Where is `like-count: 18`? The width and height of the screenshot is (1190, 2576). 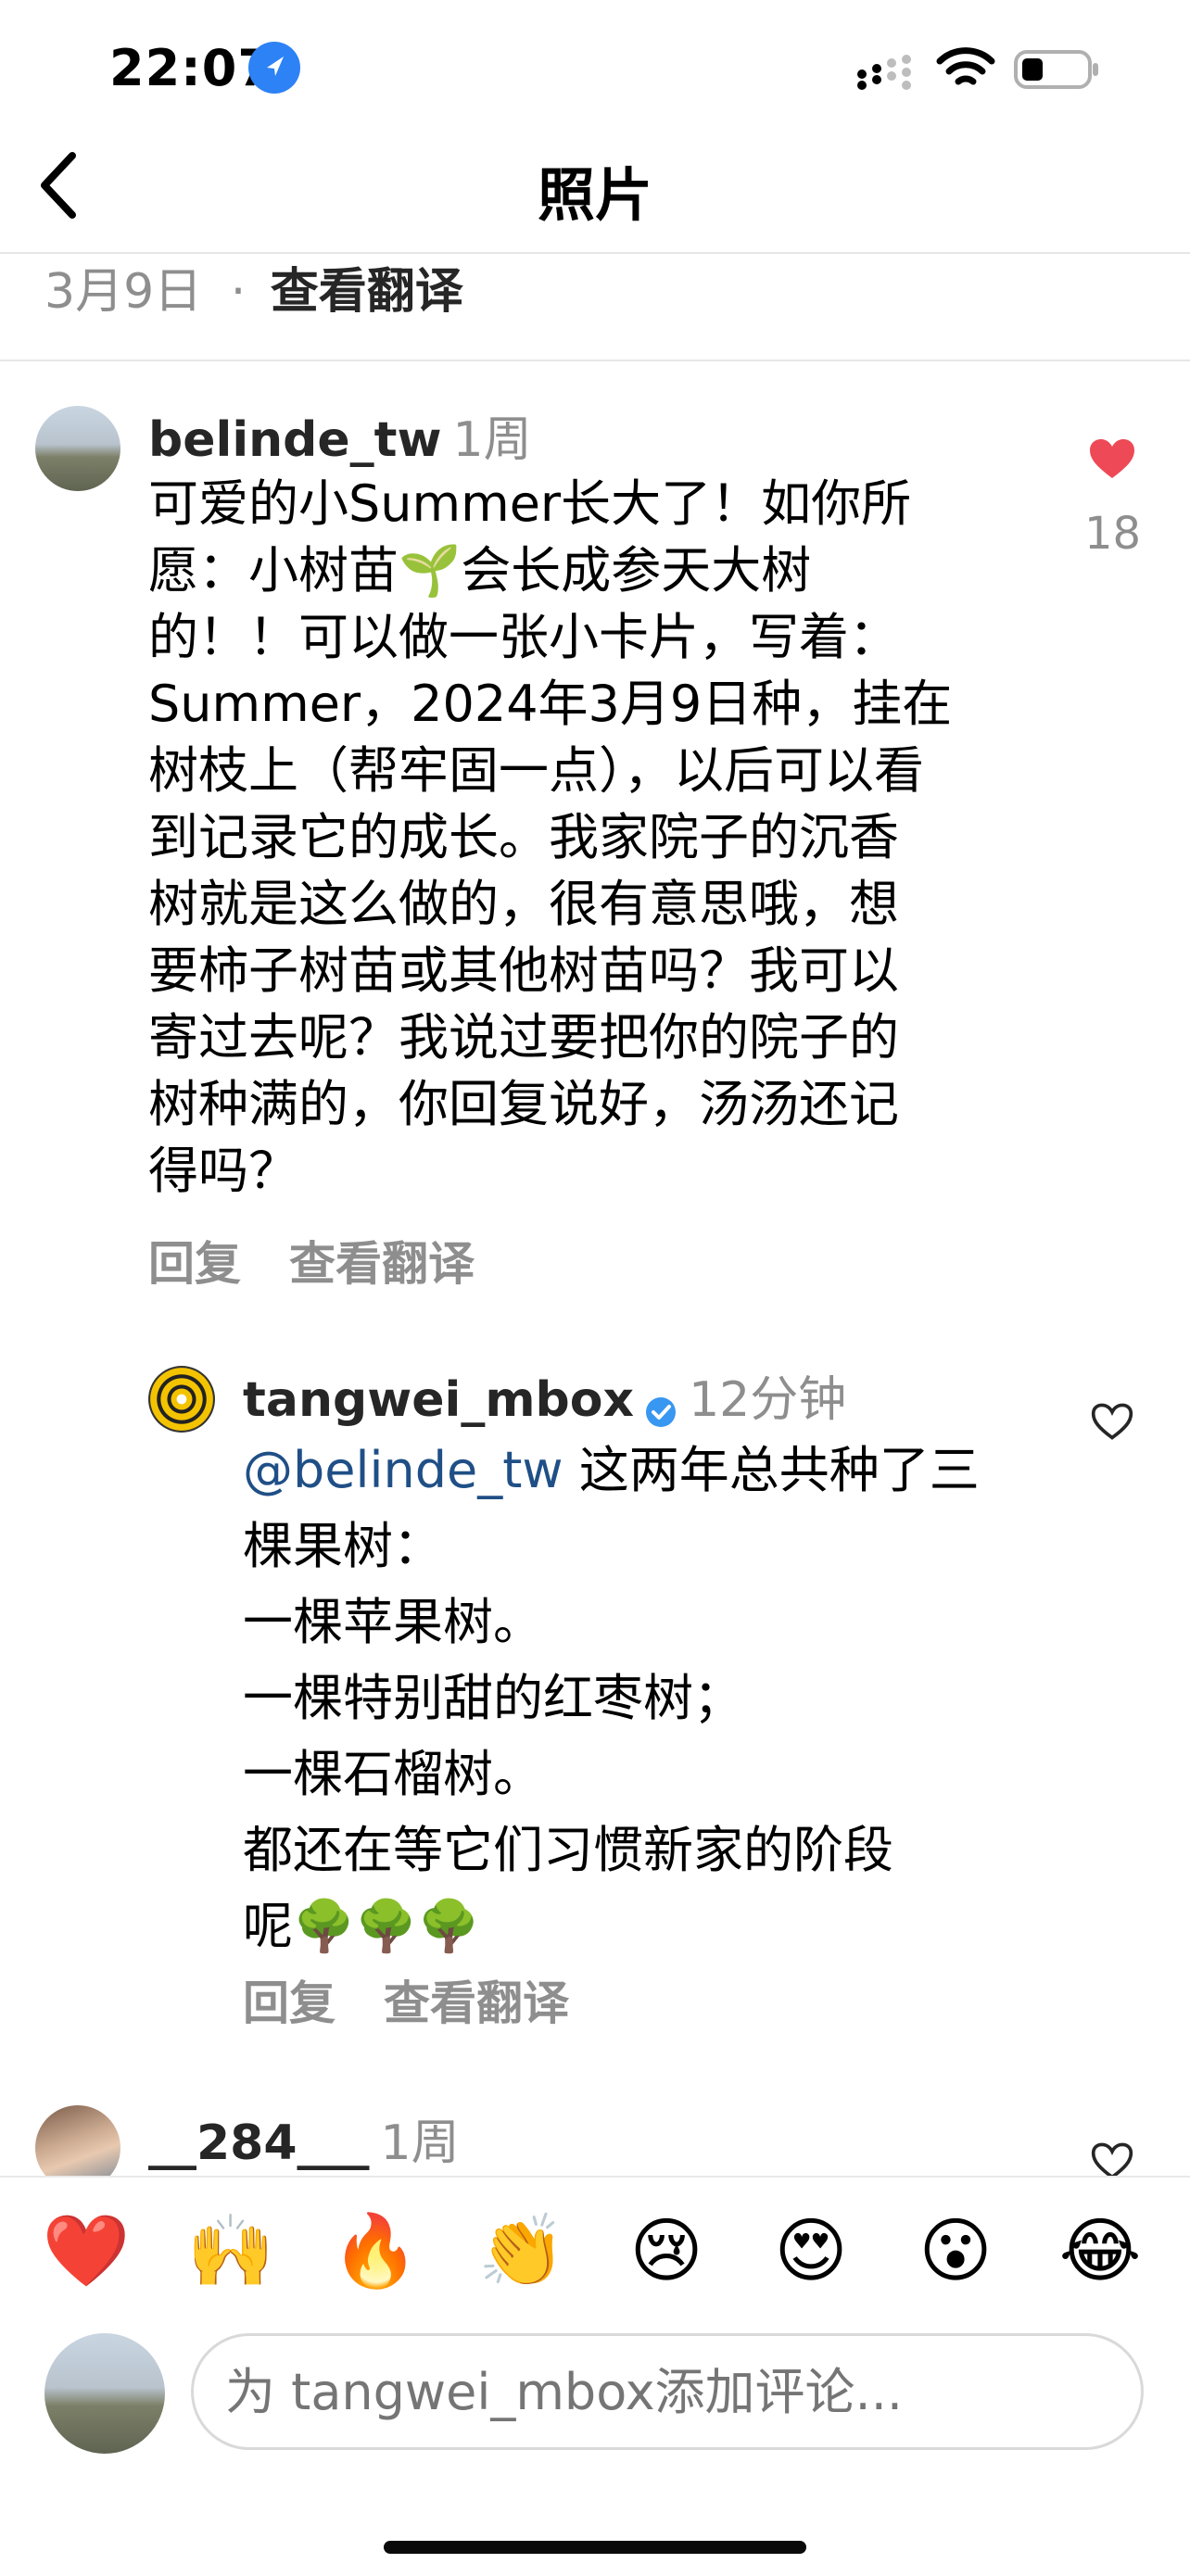 like-count: 18 is located at coordinates (1113, 534).